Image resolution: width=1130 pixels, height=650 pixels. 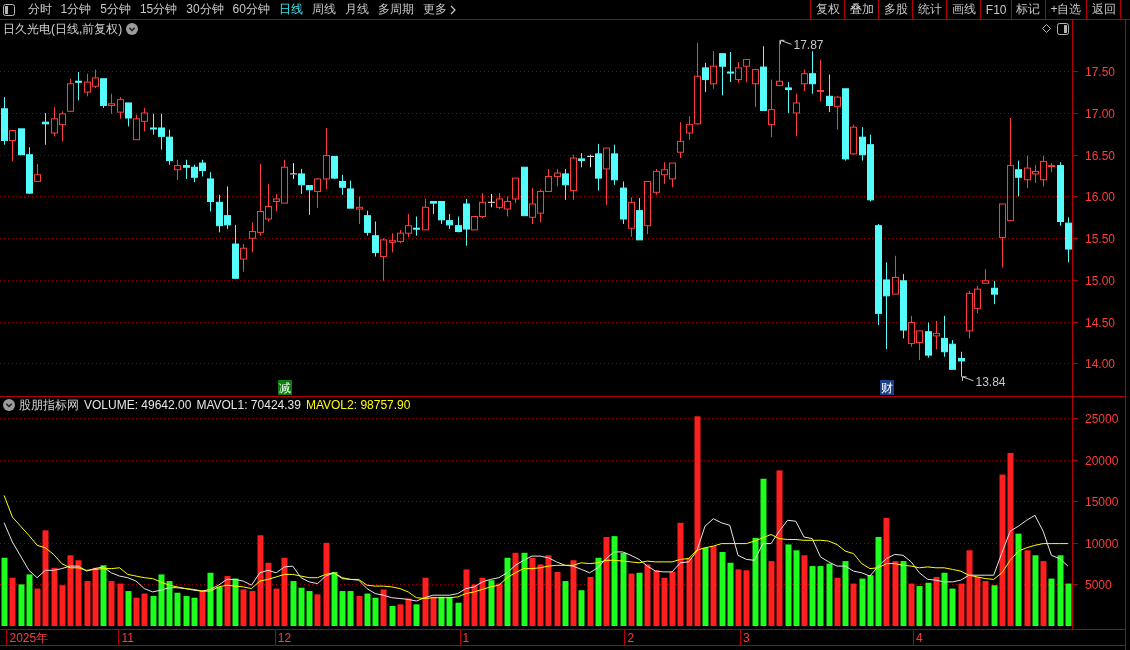 I want to click on legend-value: MAVOL2: 98757.90, so click(x=358, y=405).